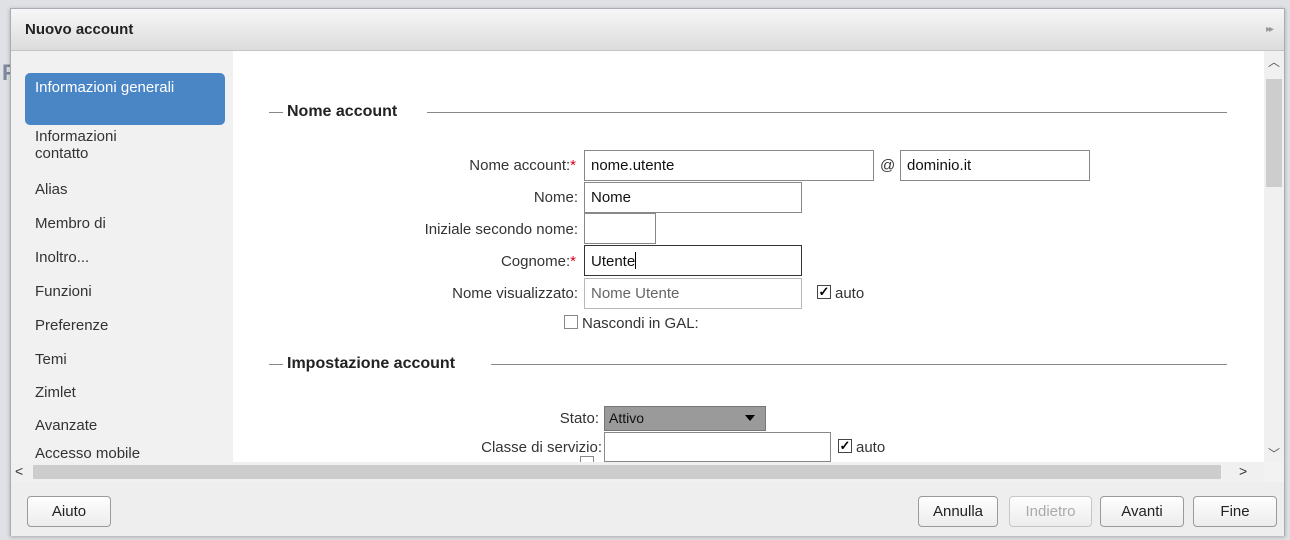 This screenshot has height=540, width=1290. Describe the element at coordinates (55, 392) in the screenshot. I see `sidebar-item-label: Zimlet` at that location.